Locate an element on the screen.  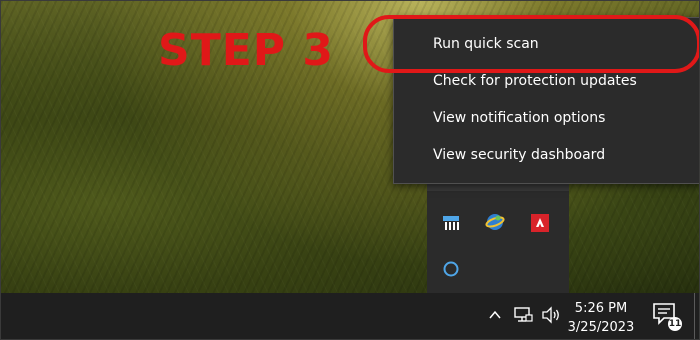
volume-icon is located at coordinates (551, 317).